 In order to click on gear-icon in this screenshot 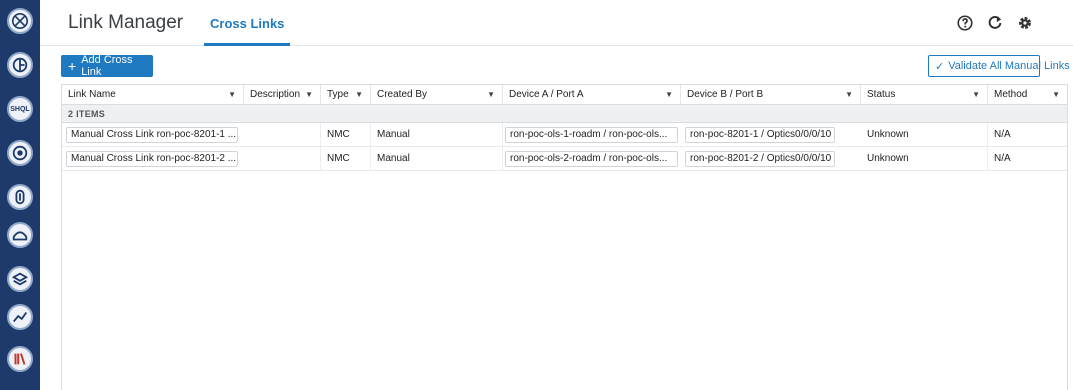, I will do `click(1025, 23)`.